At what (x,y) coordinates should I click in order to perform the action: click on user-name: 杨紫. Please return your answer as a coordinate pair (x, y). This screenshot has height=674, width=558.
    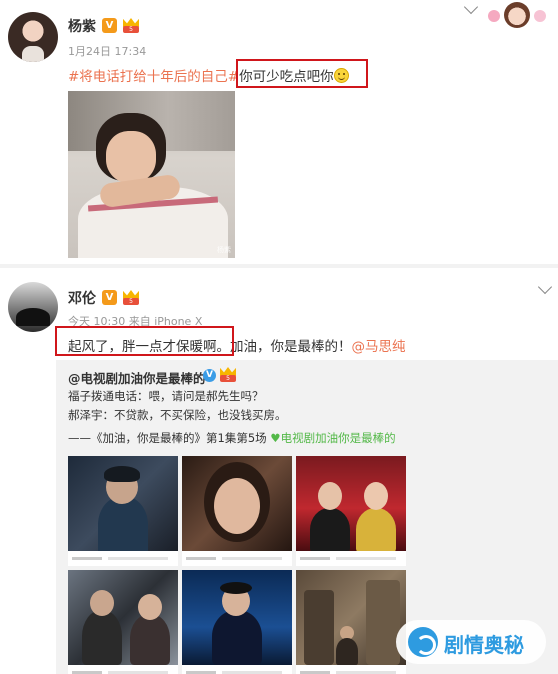
    Looking at the image, I should click on (82, 26).